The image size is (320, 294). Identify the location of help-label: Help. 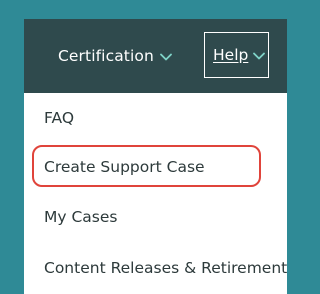
(231, 55).